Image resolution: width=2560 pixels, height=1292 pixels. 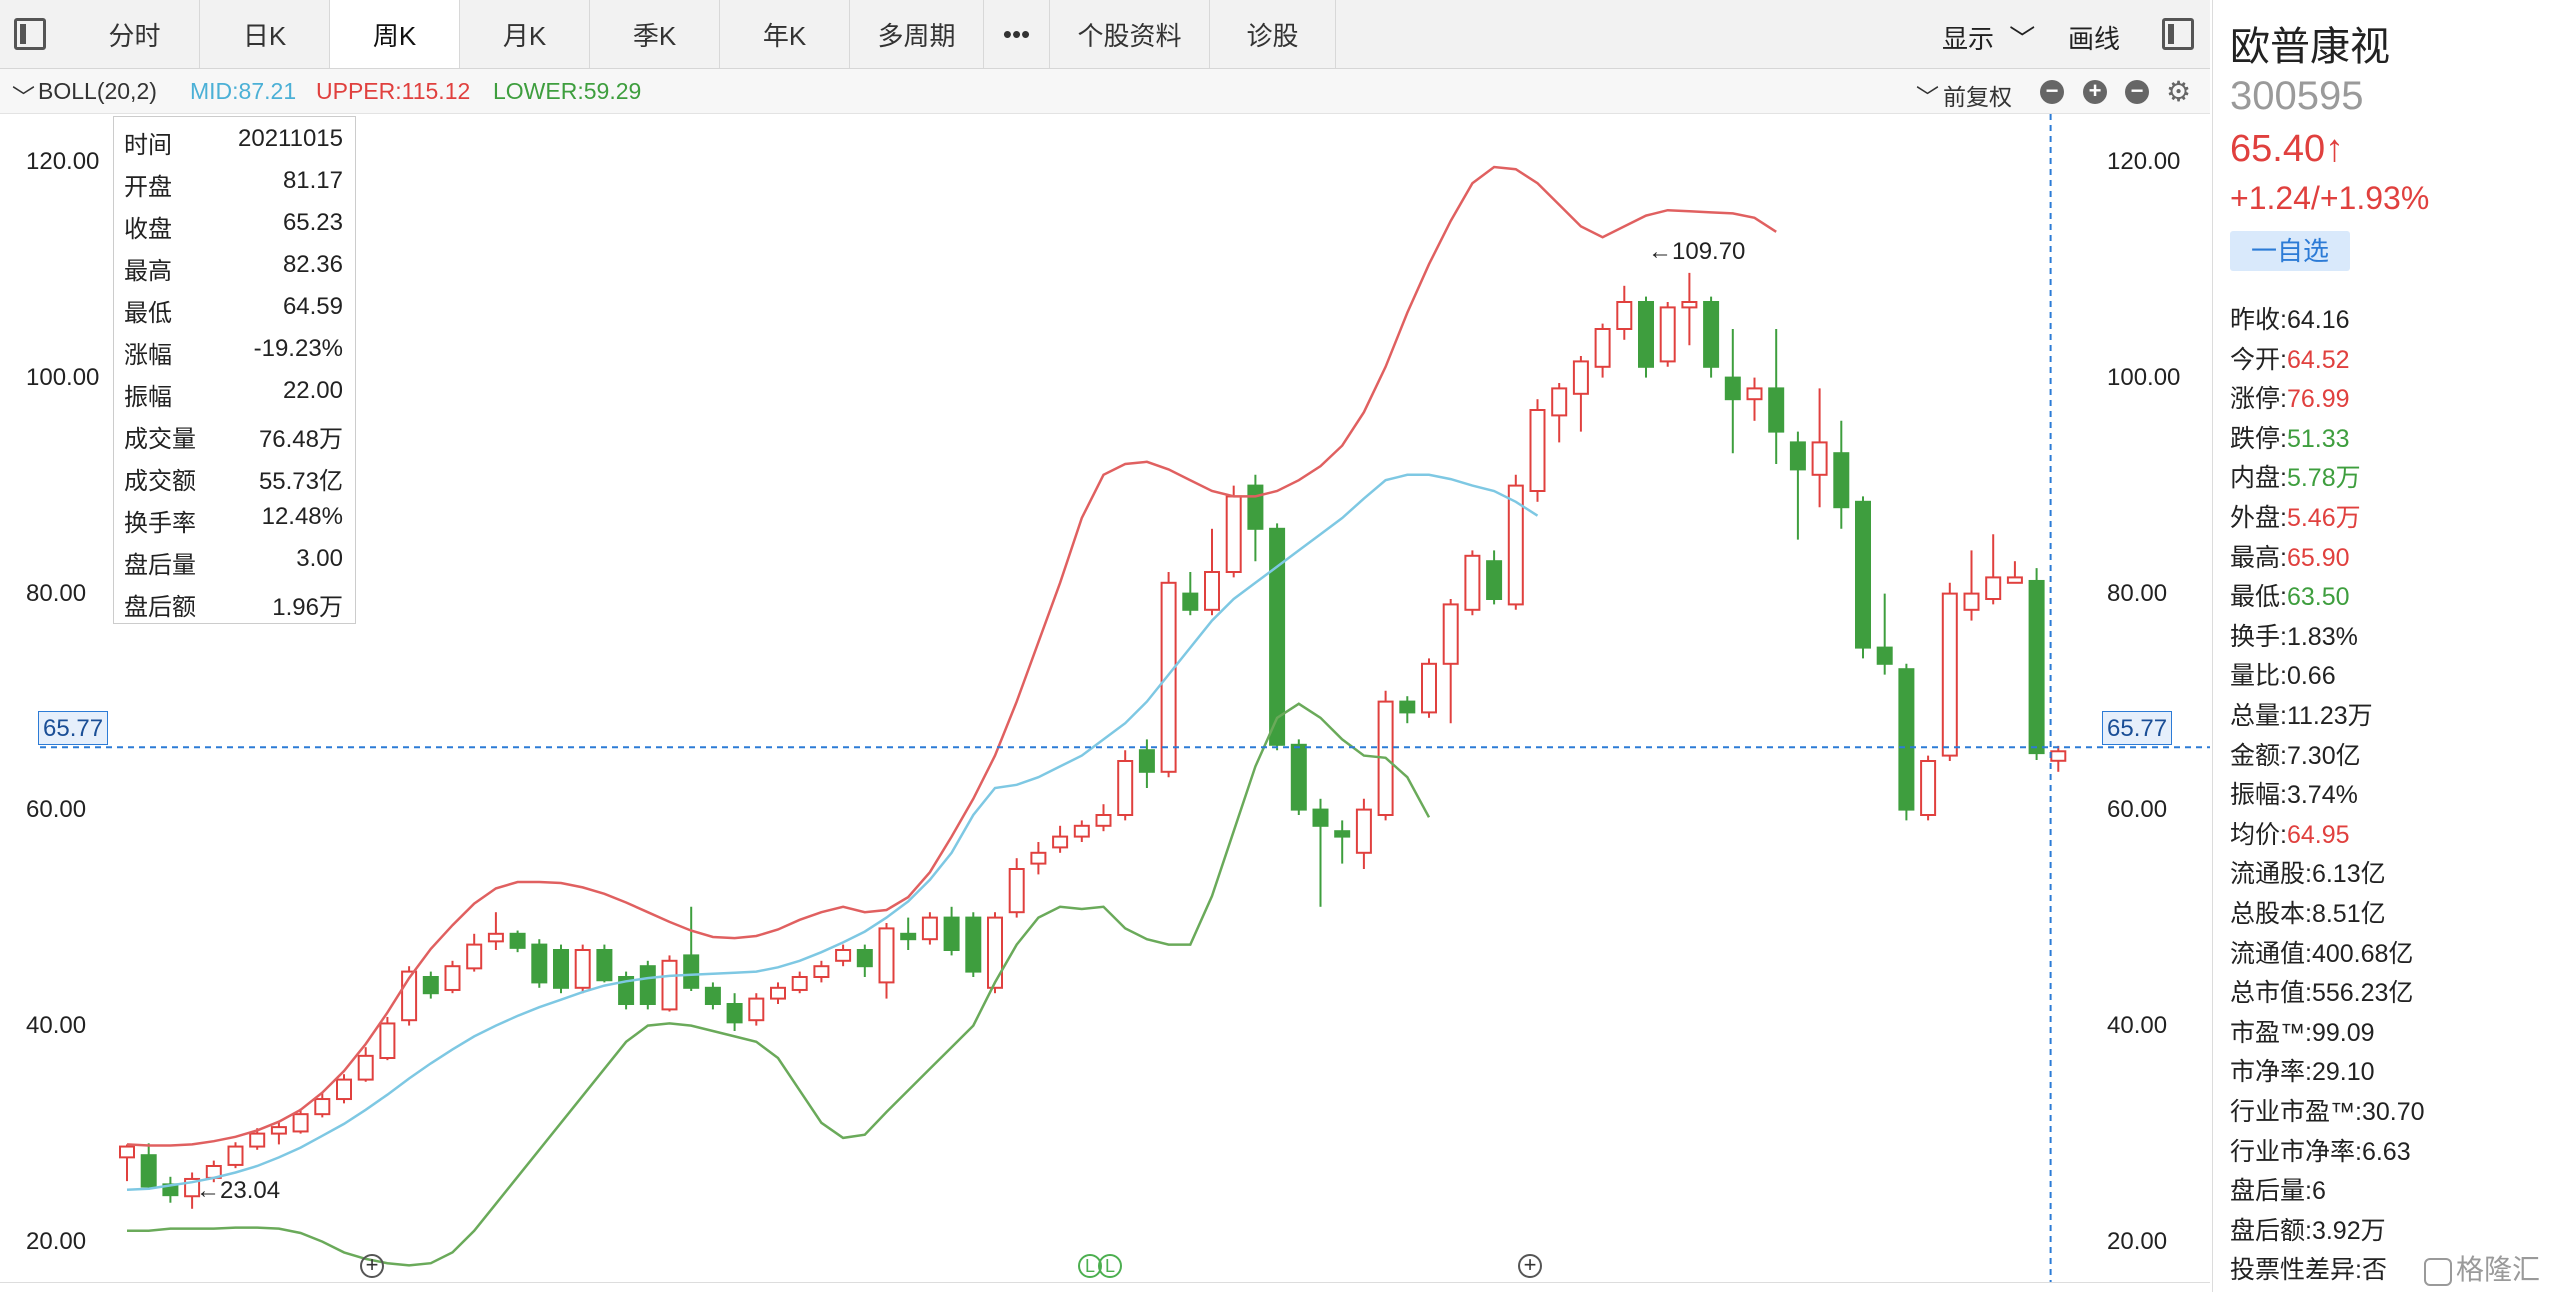 What do you see at coordinates (2258, 557) in the screenshot?
I see `stat-key: 最高:` at bounding box center [2258, 557].